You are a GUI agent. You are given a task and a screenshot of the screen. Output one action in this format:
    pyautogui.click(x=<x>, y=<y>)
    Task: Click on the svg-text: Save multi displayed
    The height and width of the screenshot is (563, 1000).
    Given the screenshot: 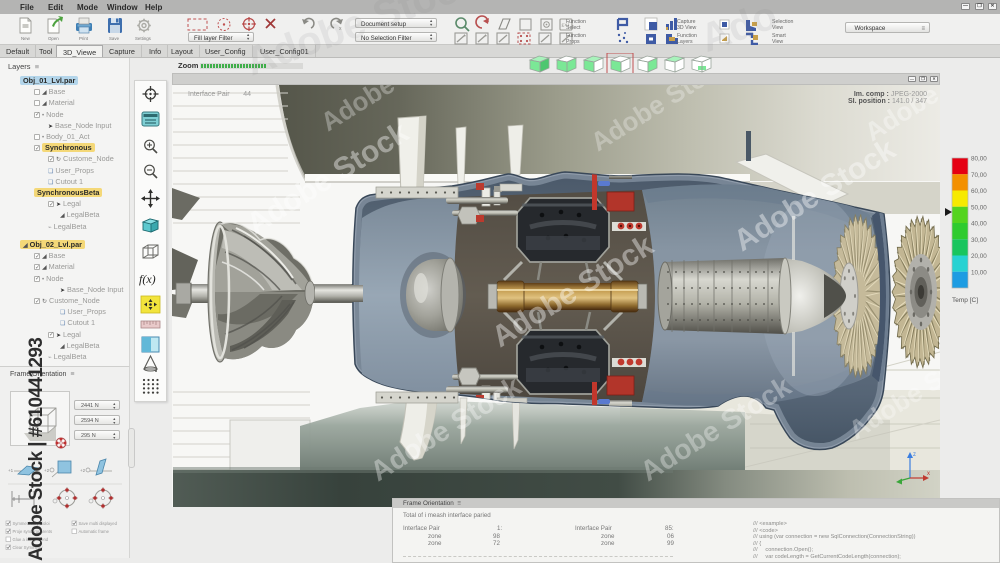 What is the action you would take?
    pyautogui.click(x=98, y=523)
    